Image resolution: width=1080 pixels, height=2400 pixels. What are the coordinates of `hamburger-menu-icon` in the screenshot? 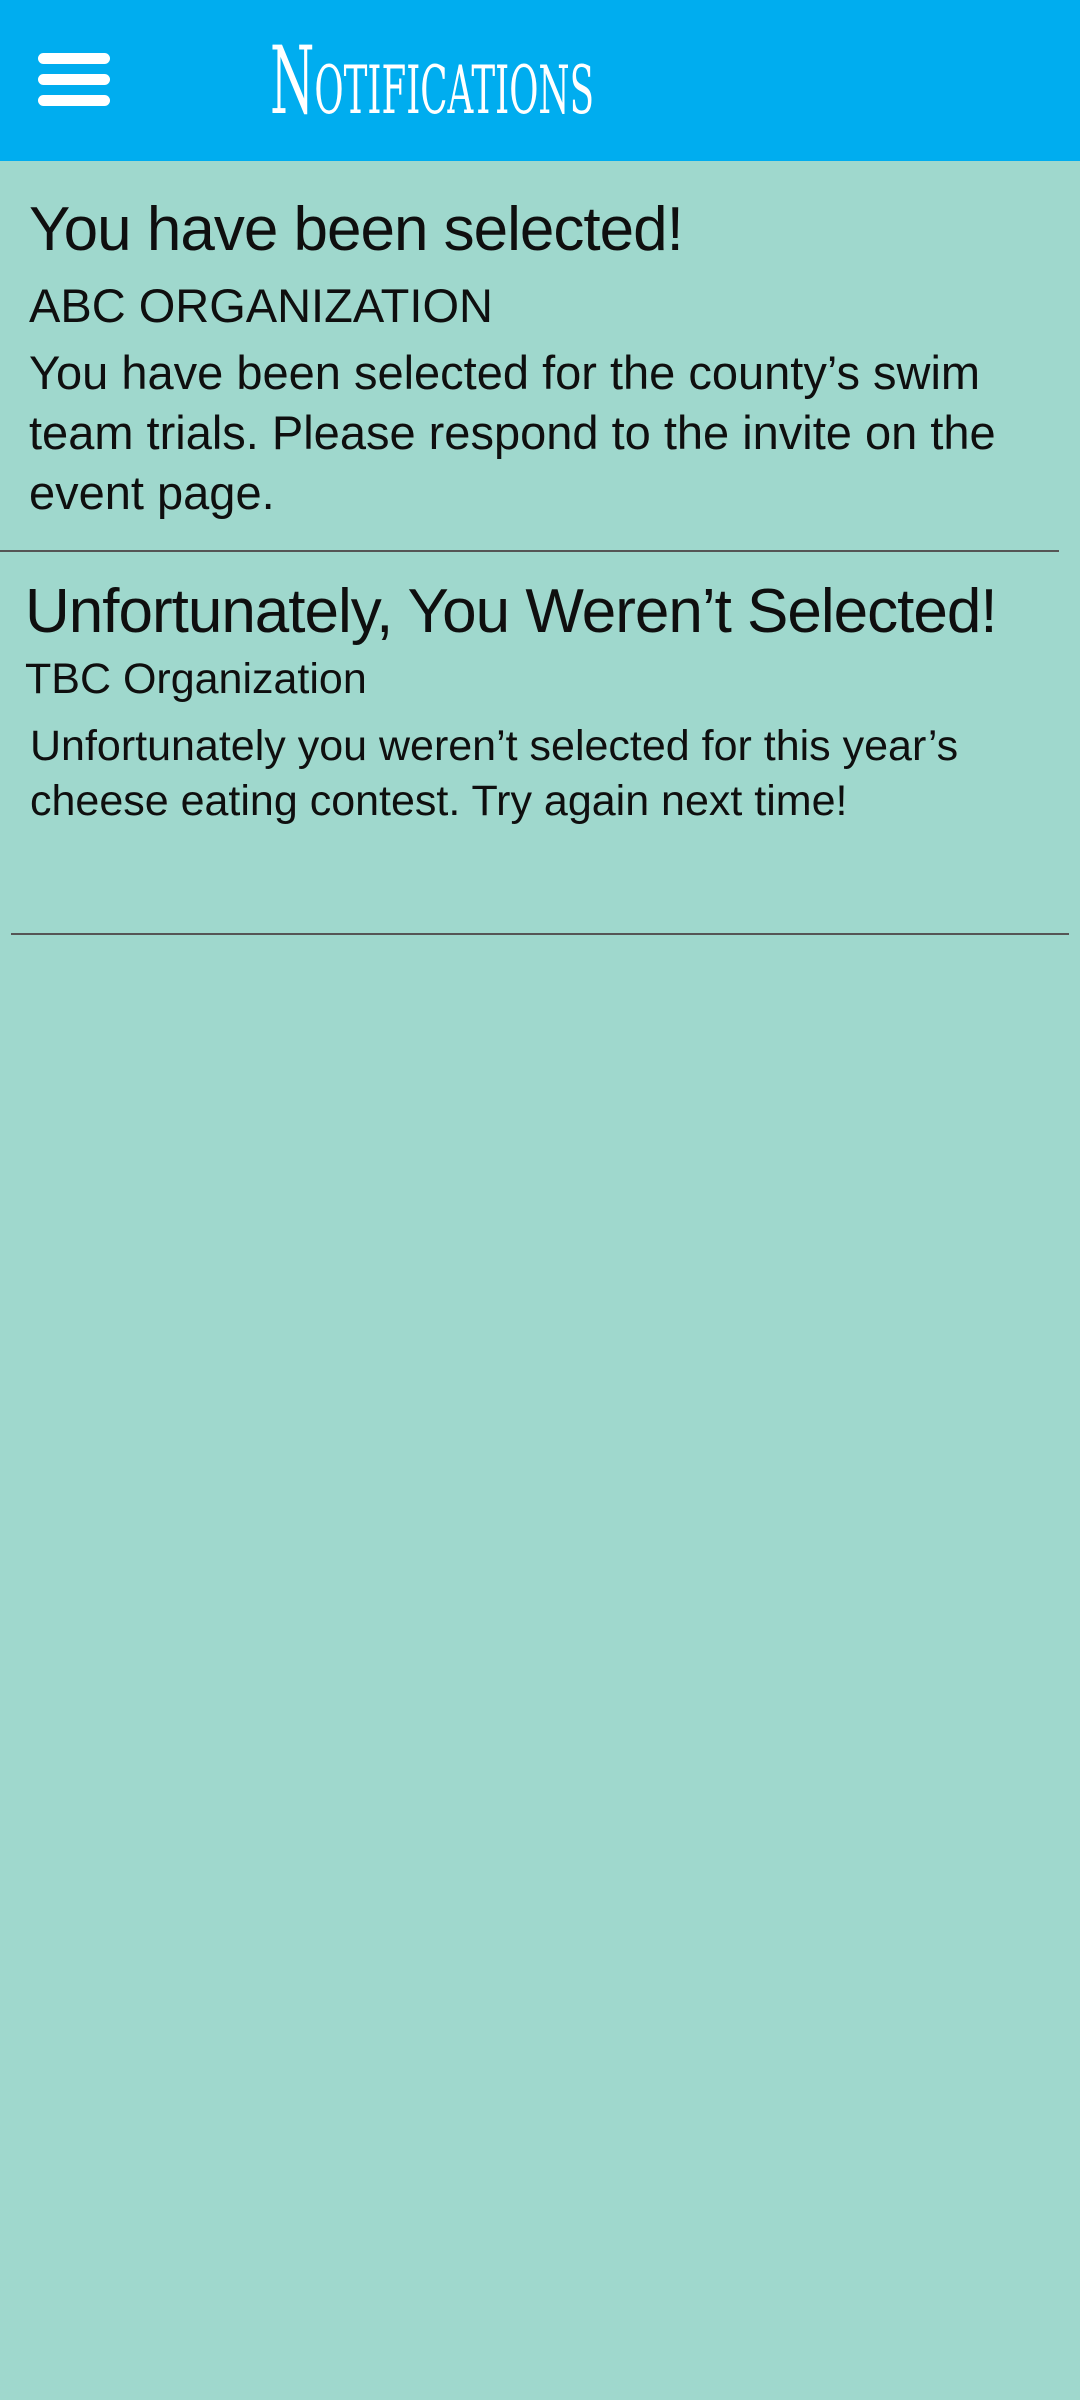 It's located at (74, 58).